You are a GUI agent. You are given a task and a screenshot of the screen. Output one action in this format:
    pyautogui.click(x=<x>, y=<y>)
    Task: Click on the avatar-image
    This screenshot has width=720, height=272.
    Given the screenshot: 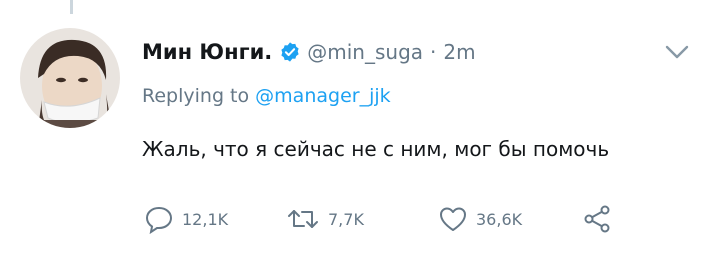 What is the action you would take?
    pyautogui.click(x=70, y=78)
    